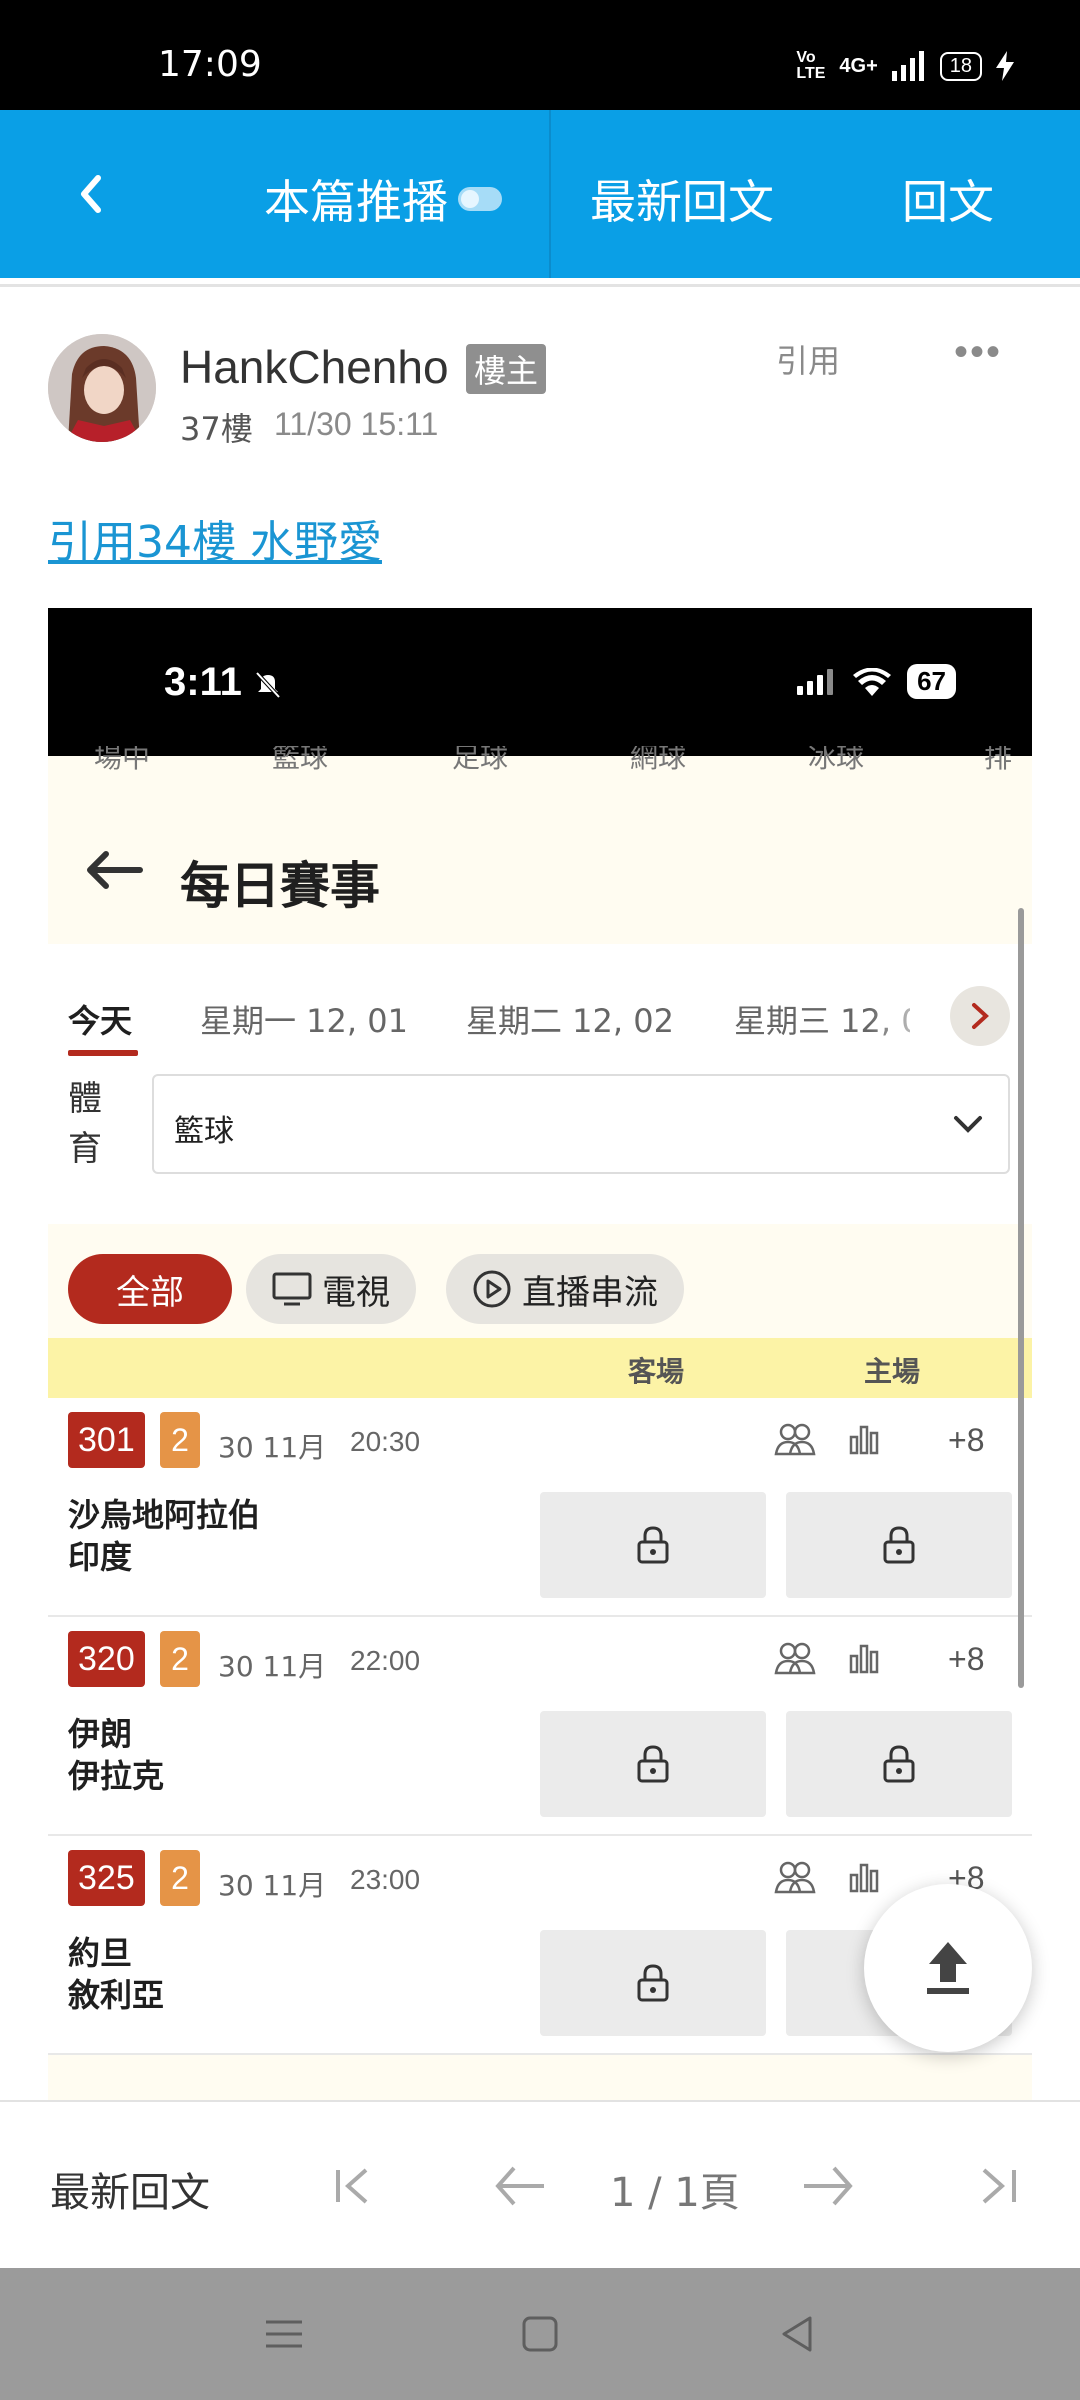 The height and width of the screenshot is (2400, 1080). Describe the element at coordinates (130, 2189) in the screenshot. I see `pager-latest-replies: 最新回文` at that location.